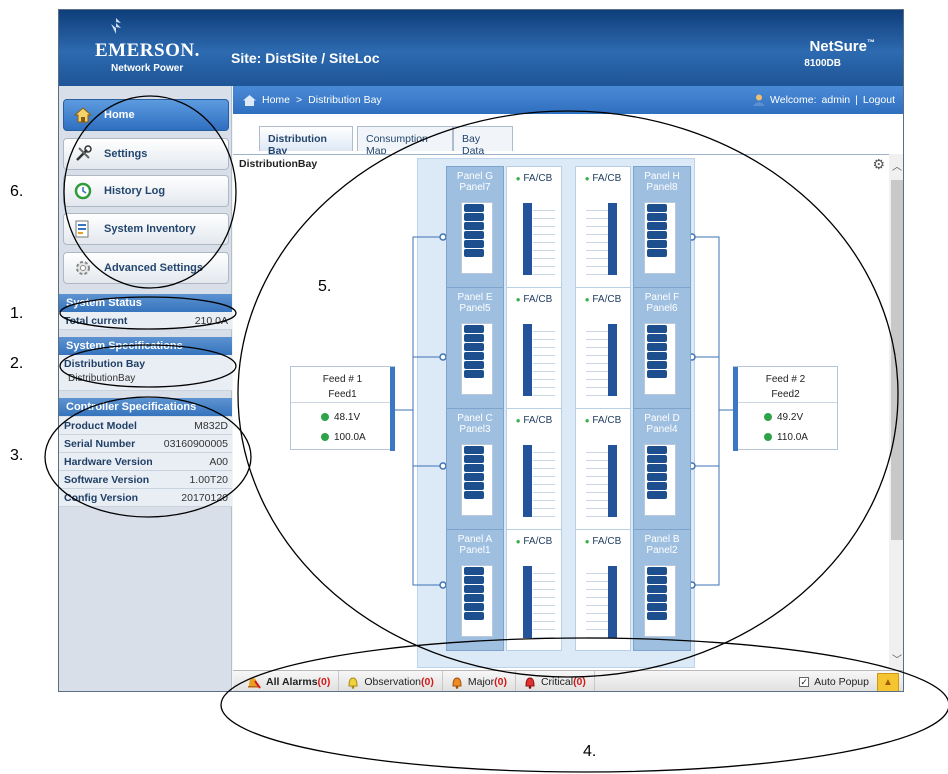  I want to click on annotation-label-2: 2., so click(17, 363).